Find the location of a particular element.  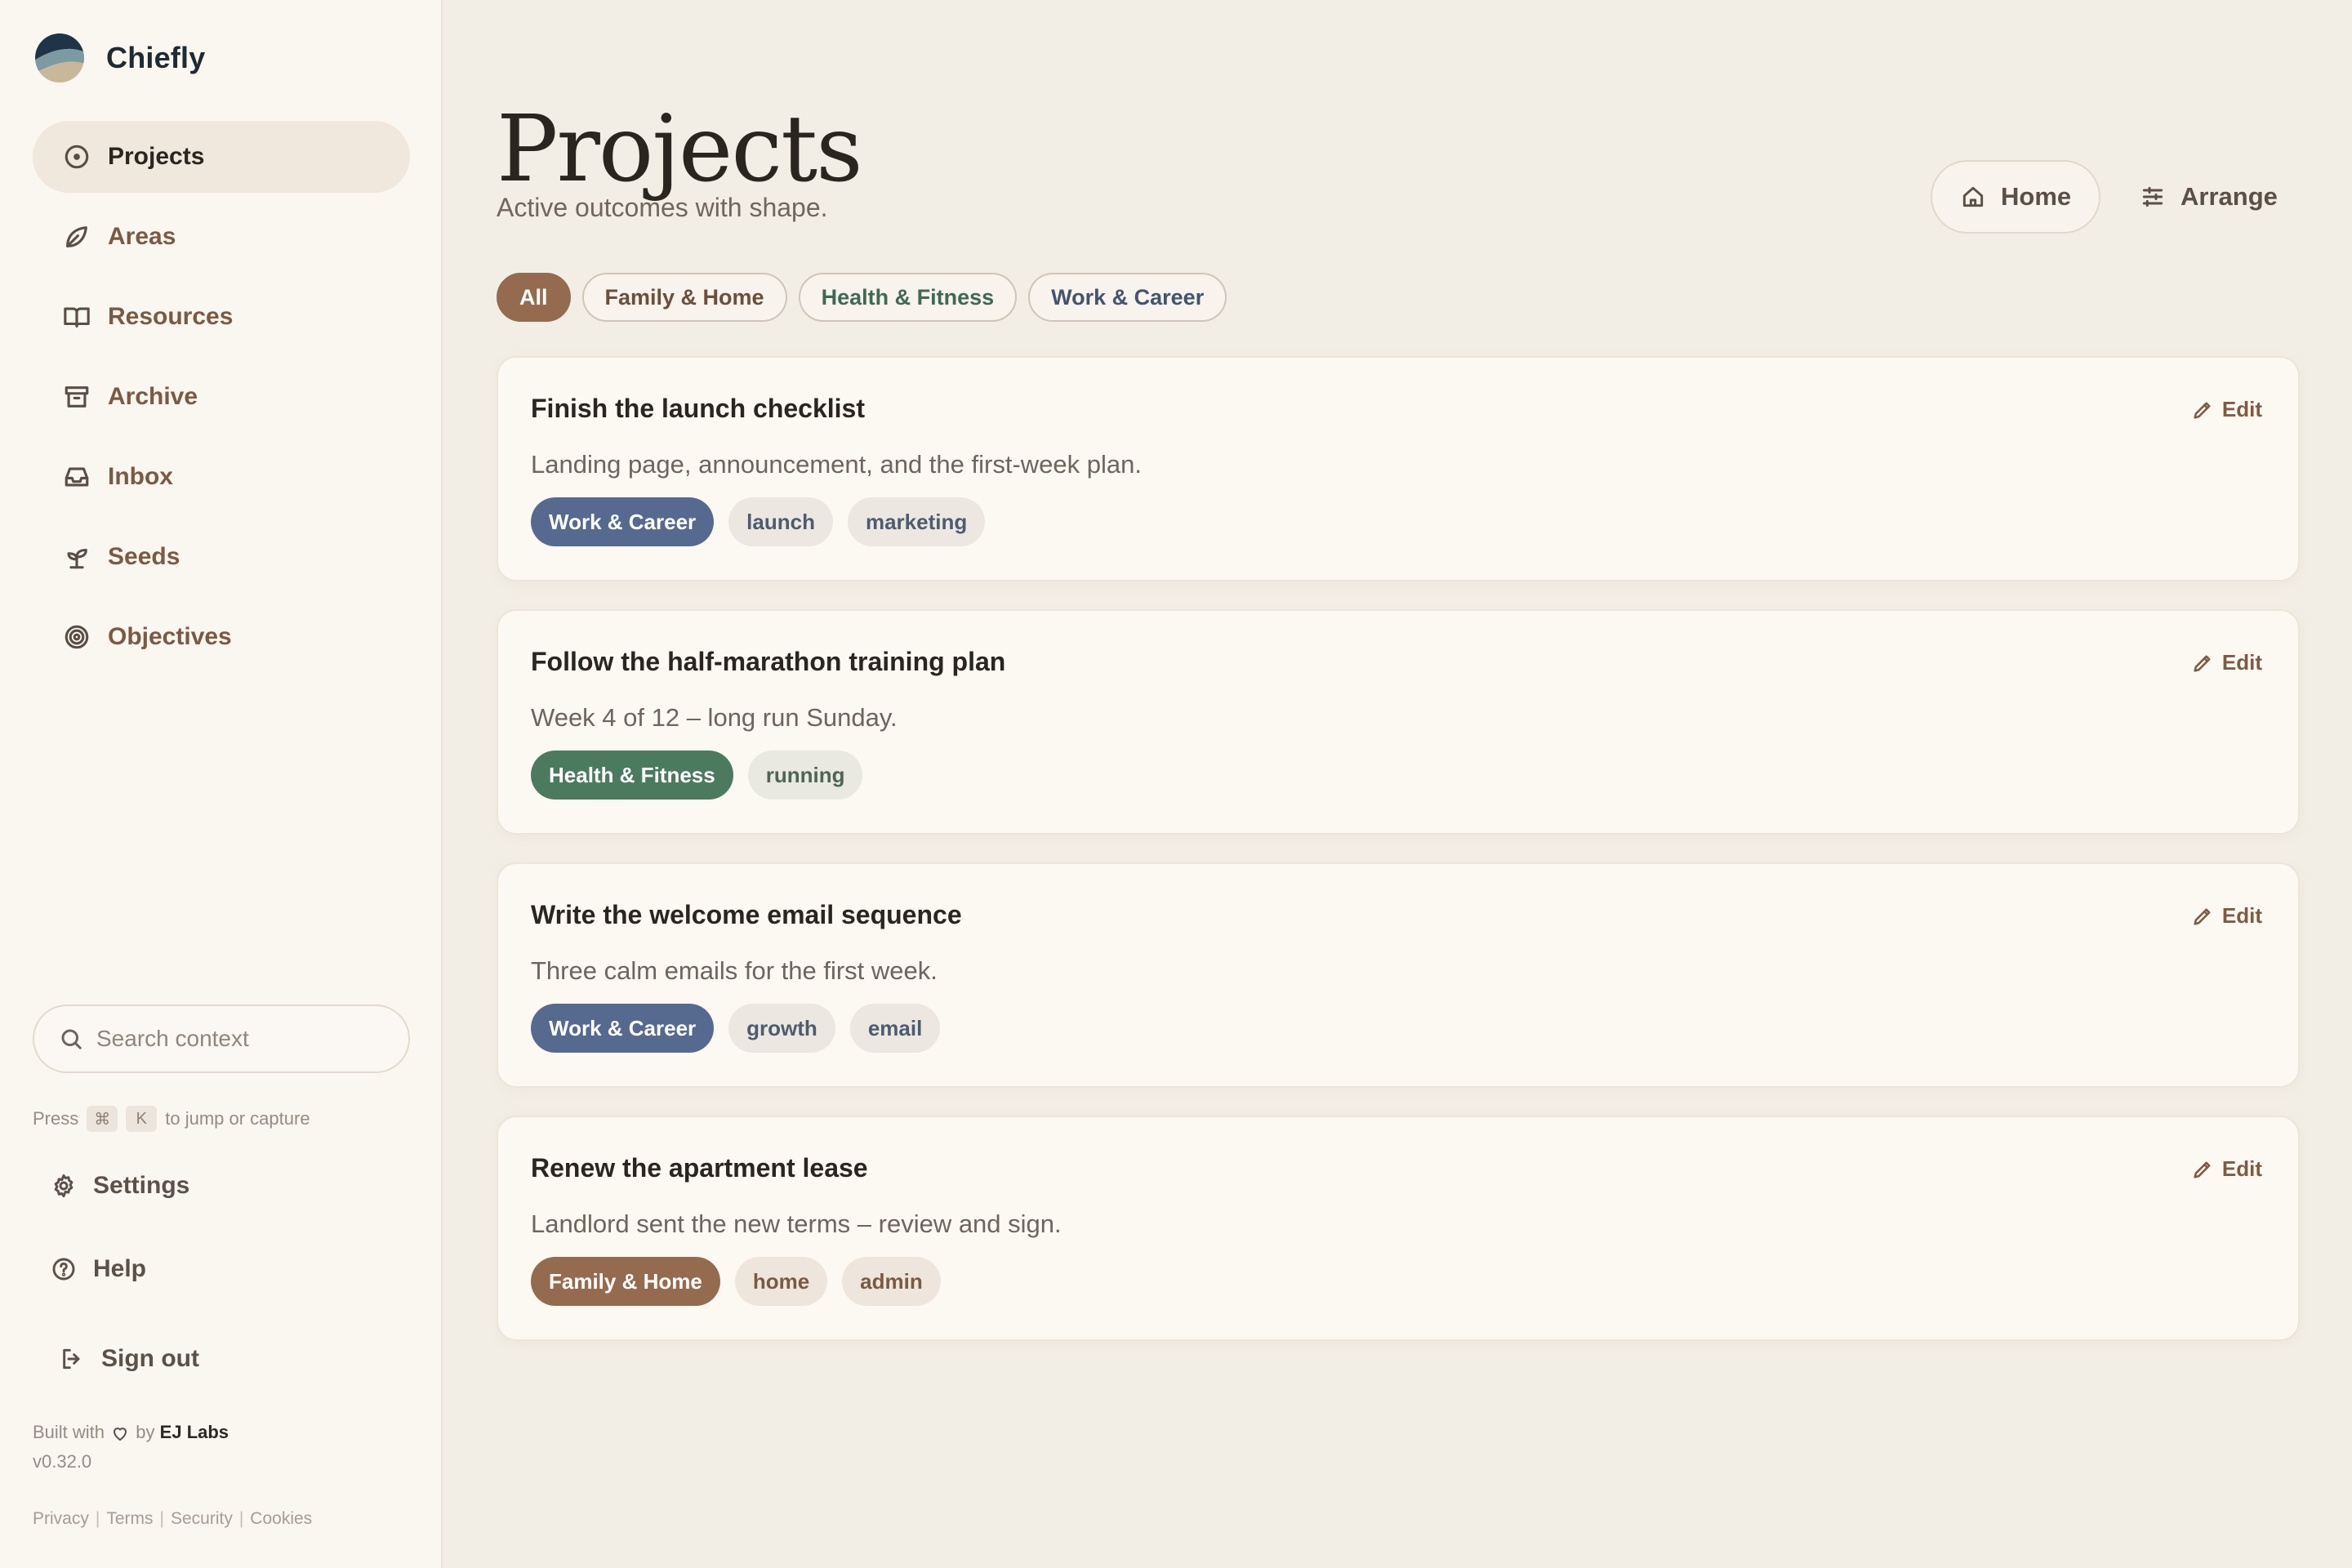

project-description: Week 4 of 12 – long run Sunday. is located at coordinates (714, 717).